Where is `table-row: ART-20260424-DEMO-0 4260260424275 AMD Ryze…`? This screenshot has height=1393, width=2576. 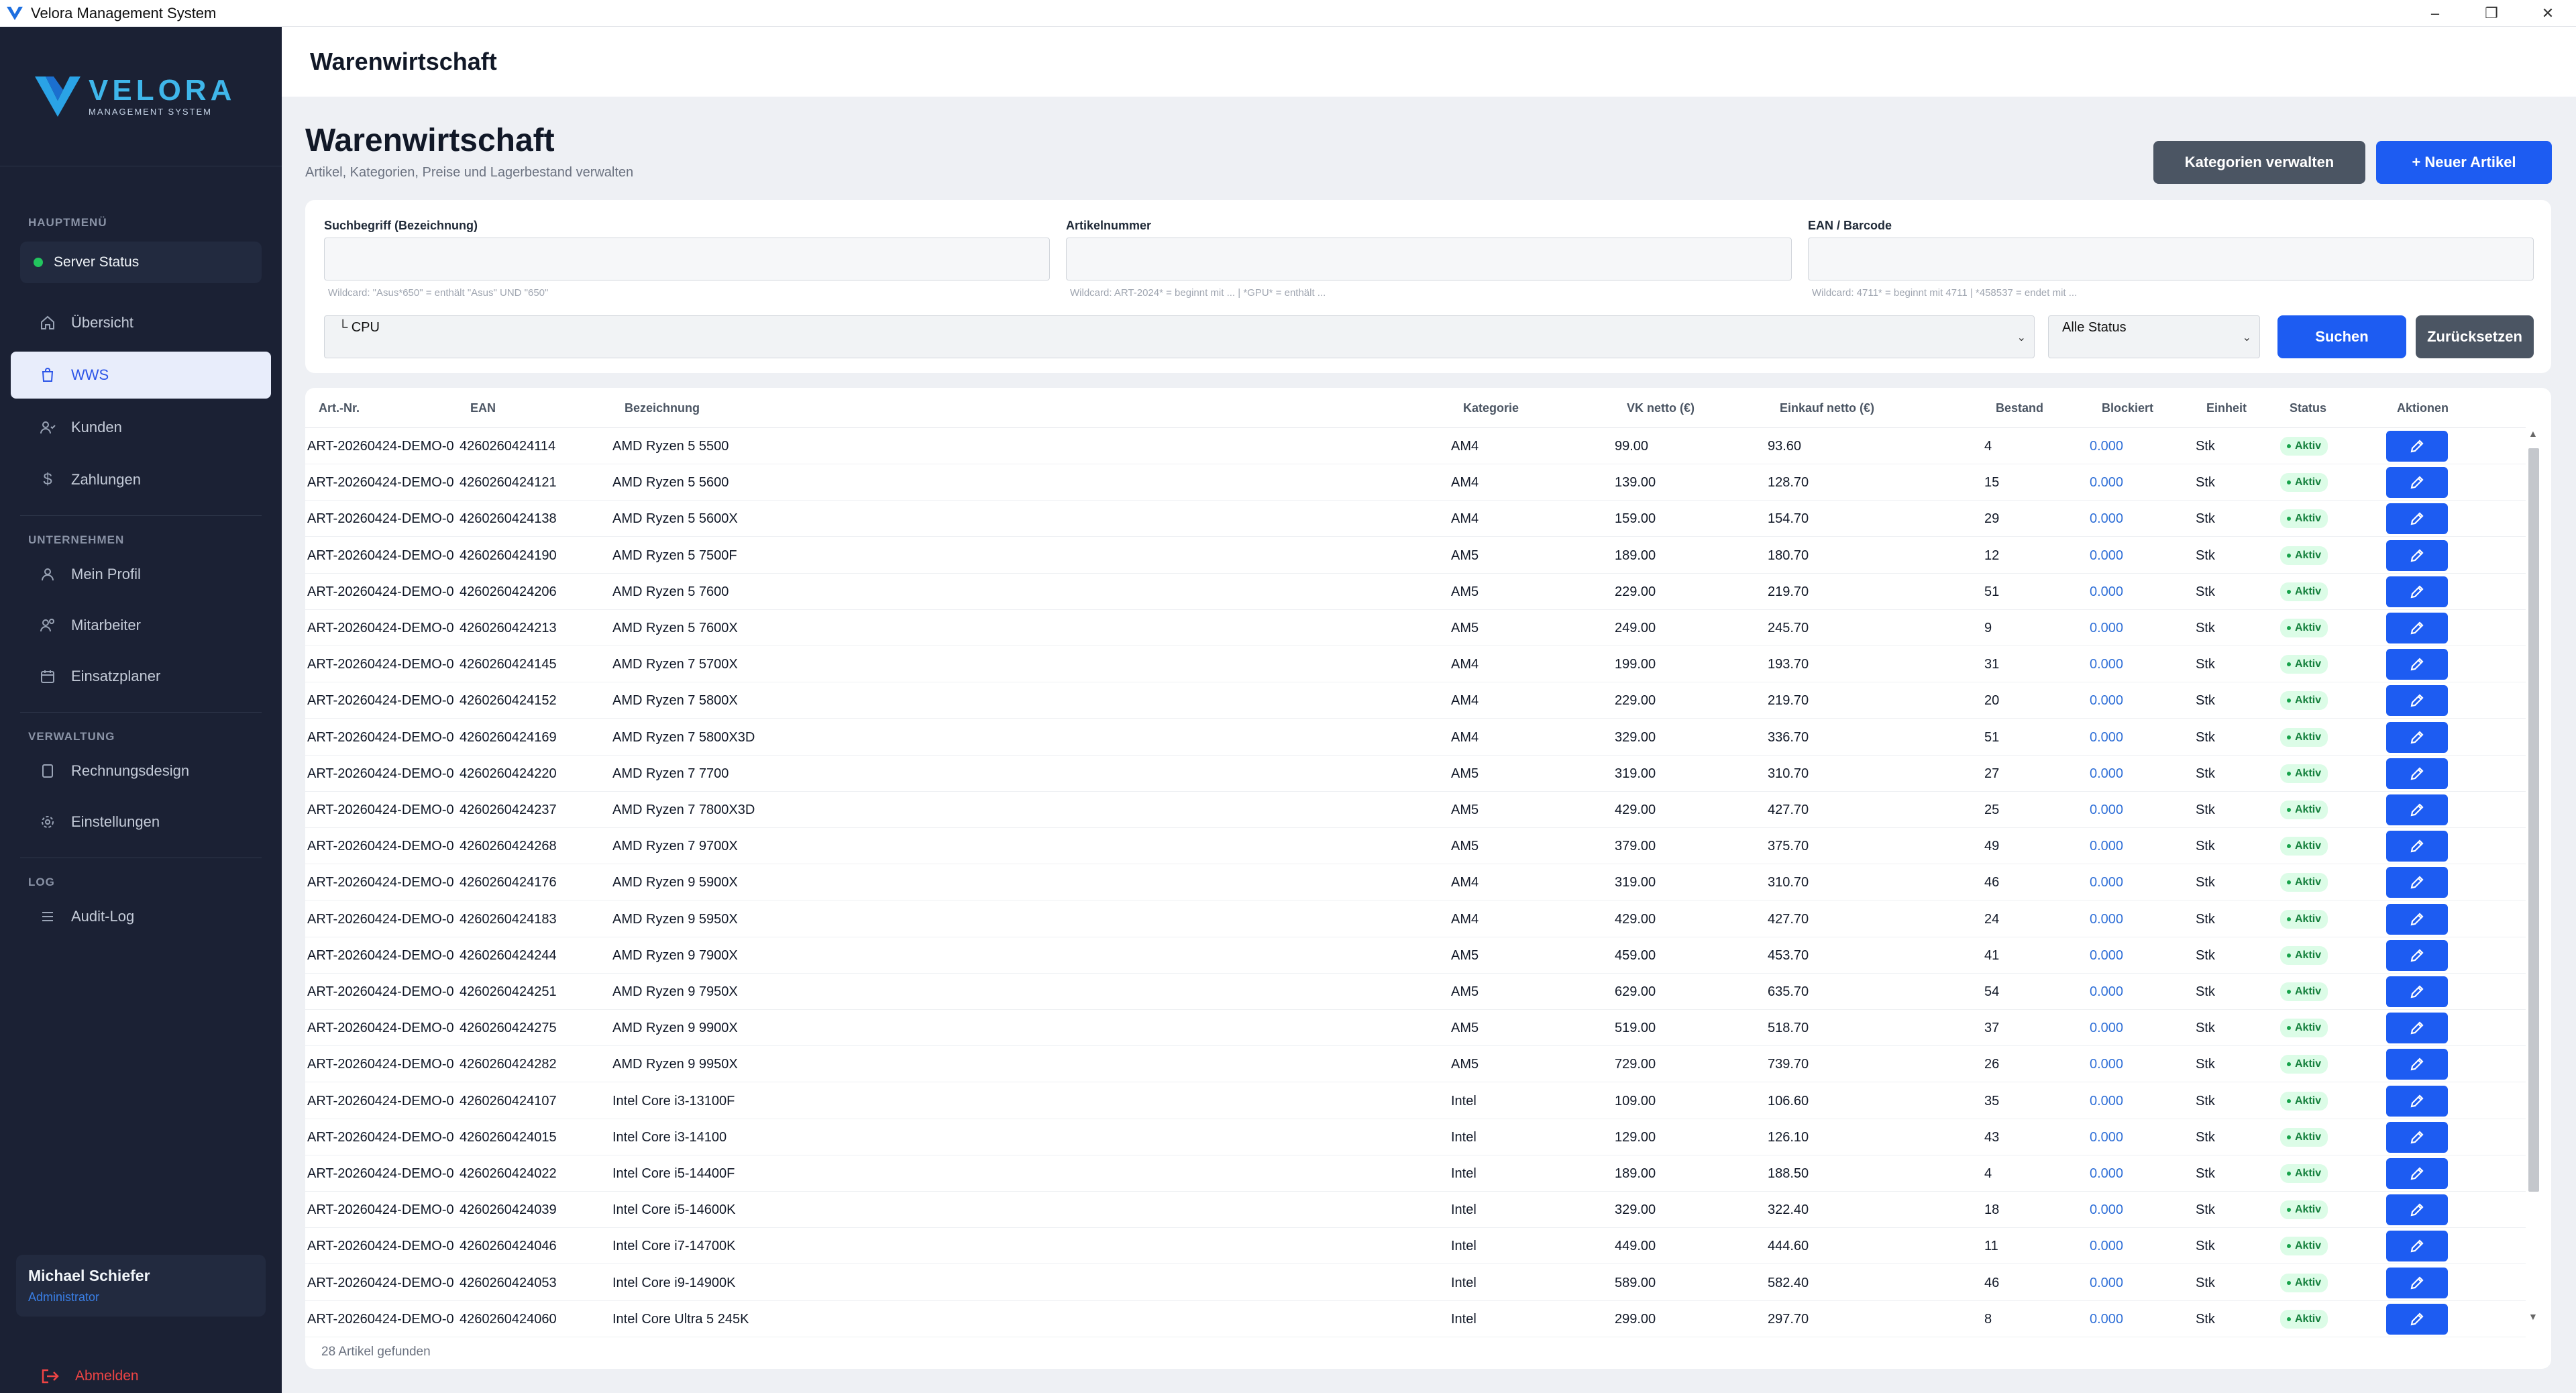
table-row: ART-20260424-DEMO-0 4260260424275 AMD Ryze… is located at coordinates (1415, 1028).